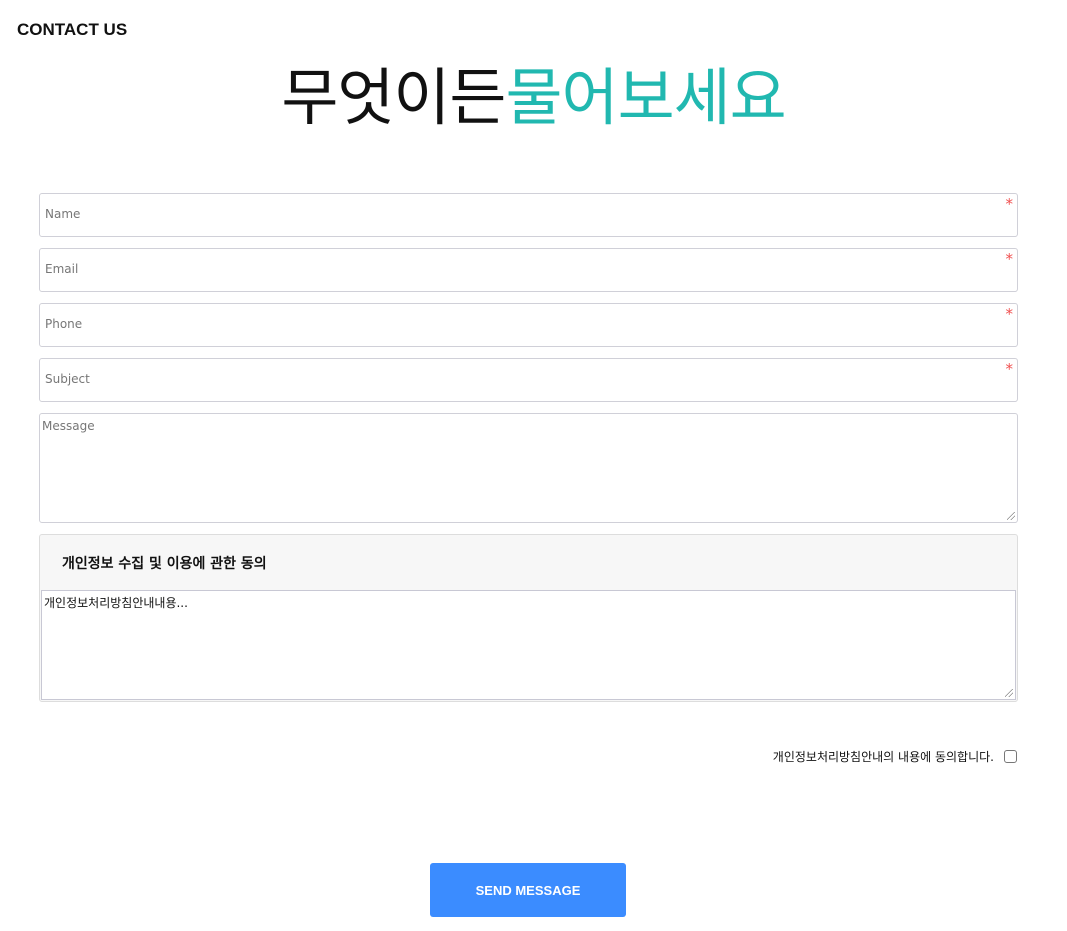 The width and height of the screenshot is (1067, 931). What do you see at coordinates (72, 29) in the screenshot?
I see `contact-us-label: CONTACT US` at bounding box center [72, 29].